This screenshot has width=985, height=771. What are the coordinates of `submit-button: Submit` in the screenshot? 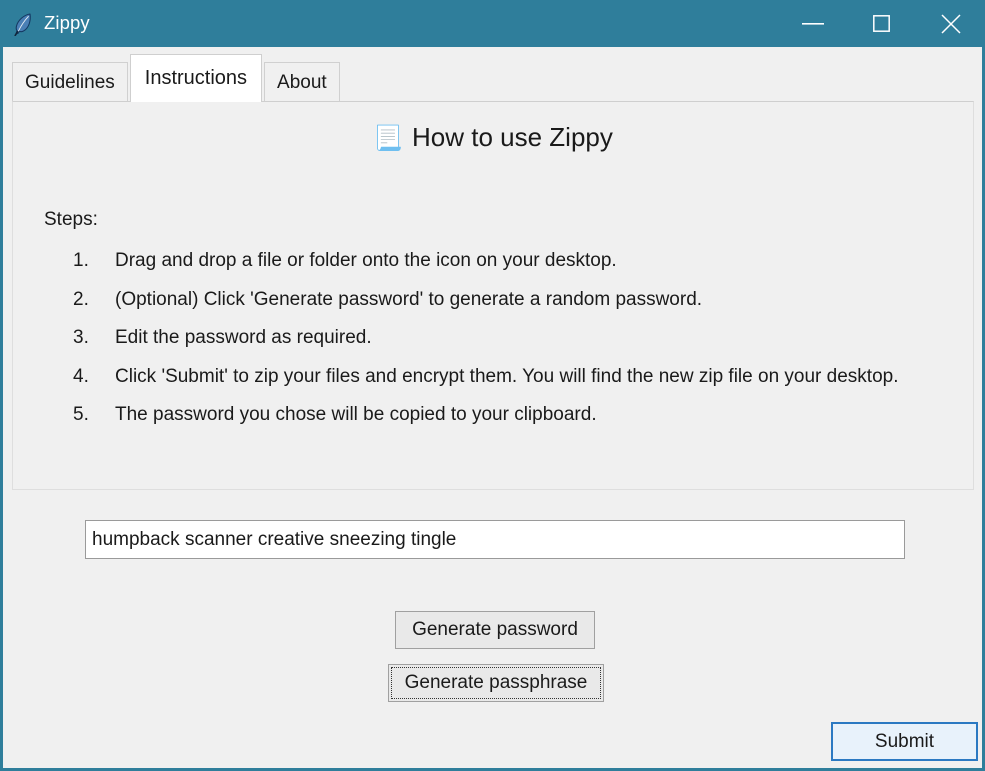 It's located at (904, 741).